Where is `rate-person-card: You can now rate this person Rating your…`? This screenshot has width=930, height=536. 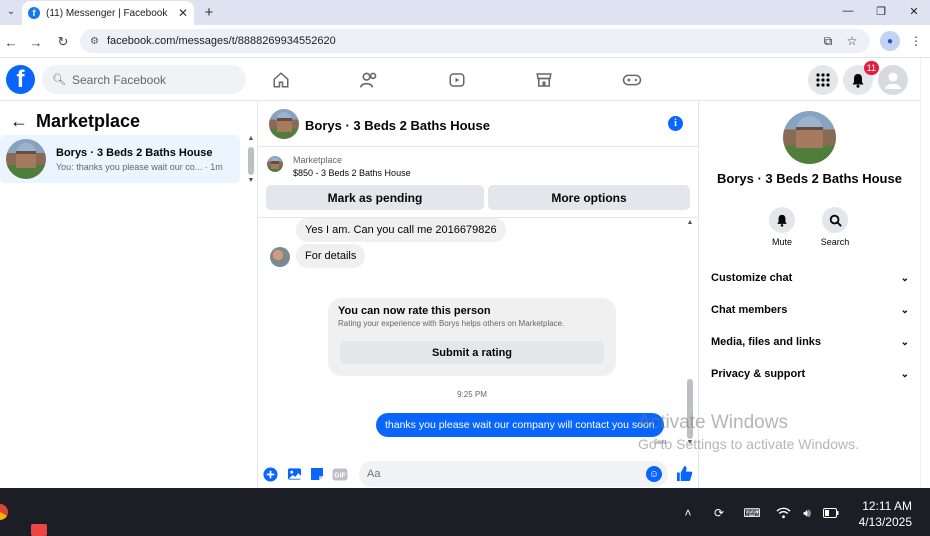
rate-person-card: You can now rate this person Rating your… is located at coordinates (472, 337).